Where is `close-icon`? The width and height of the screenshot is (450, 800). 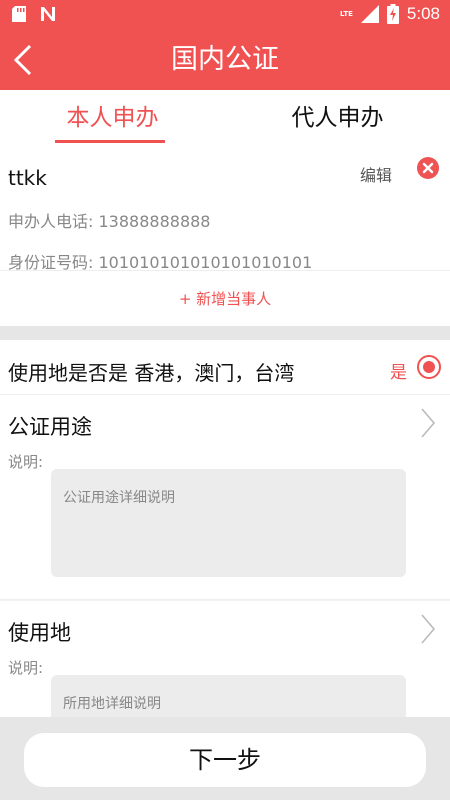 close-icon is located at coordinates (428, 168).